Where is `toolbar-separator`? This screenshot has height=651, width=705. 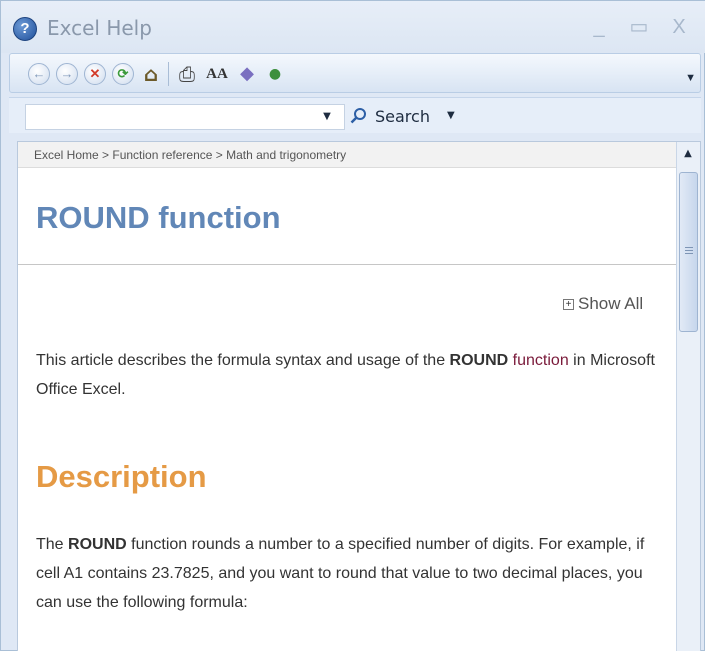 toolbar-separator is located at coordinates (168, 74).